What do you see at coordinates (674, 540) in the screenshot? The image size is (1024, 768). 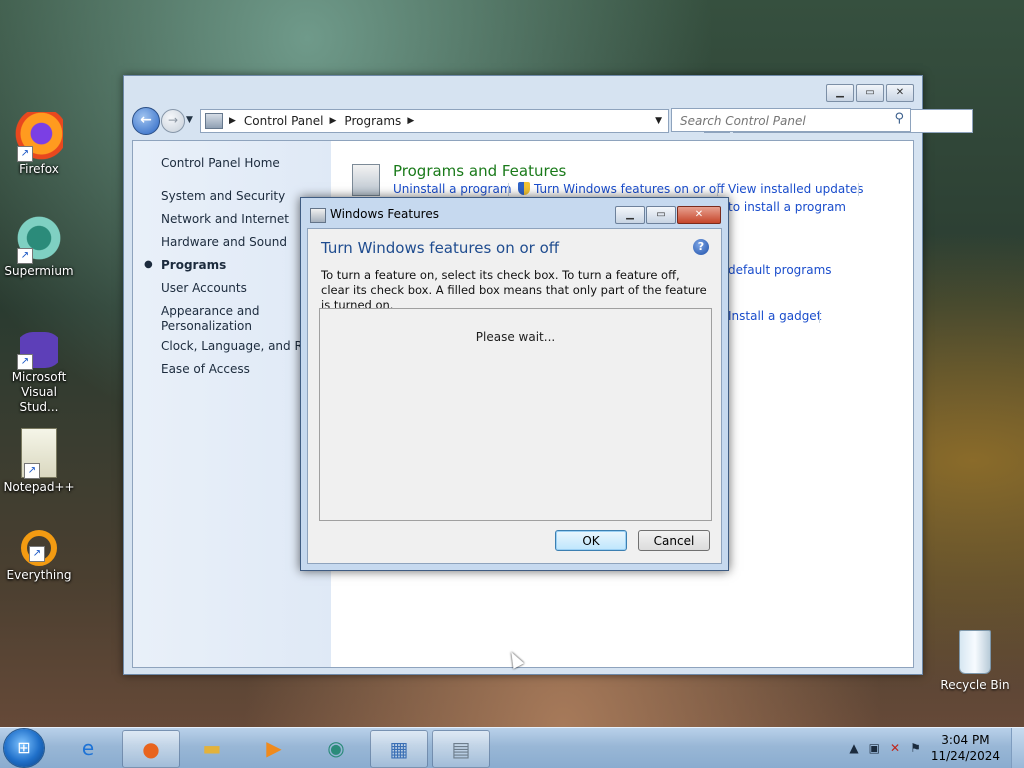 I see `cancel-button: Cancel` at bounding box center [674, 540].